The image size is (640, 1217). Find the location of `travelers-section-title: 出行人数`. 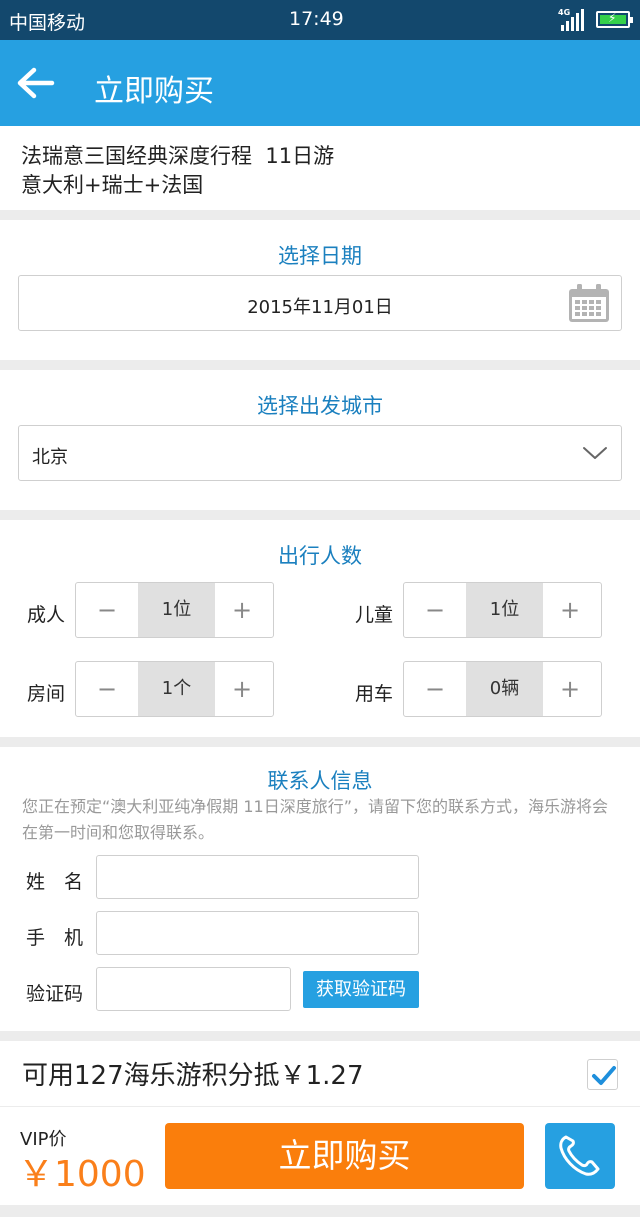

travelers-section-title: 出行人数 is located at coordinates (320, 556).